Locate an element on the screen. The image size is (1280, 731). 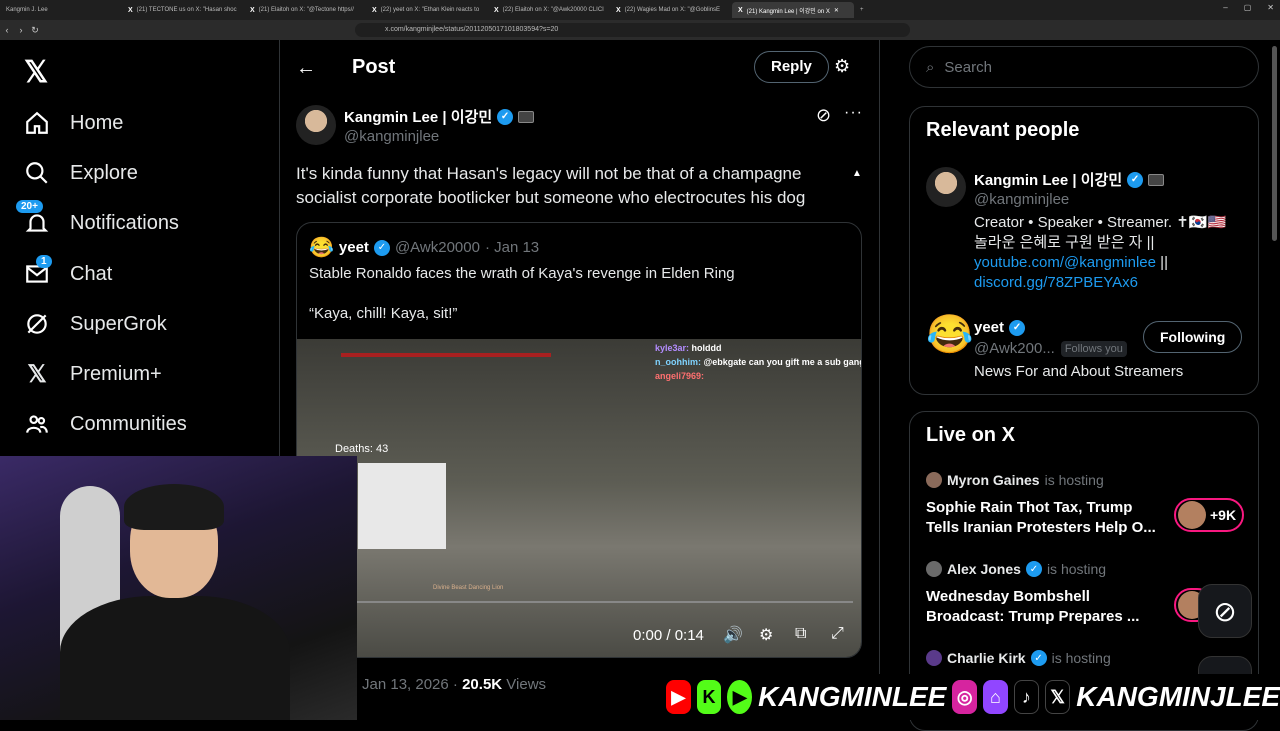
post-date: Jan 13, 2026 is located at coordinates (405, 684).